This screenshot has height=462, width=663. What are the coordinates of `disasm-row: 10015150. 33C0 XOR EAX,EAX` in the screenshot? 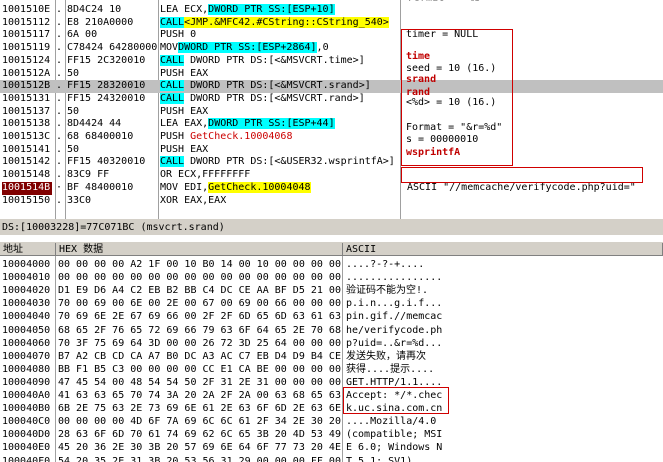 It's located at (331, 201).